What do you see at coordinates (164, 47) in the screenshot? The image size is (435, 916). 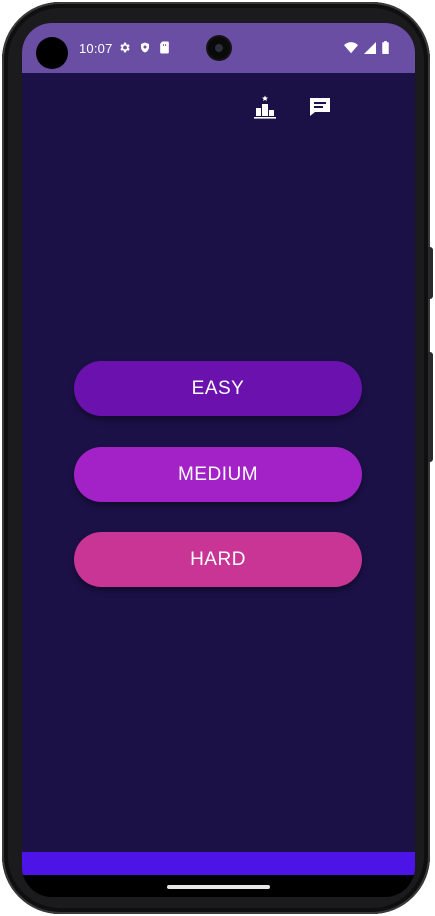 I see `sim-card-icon` at bounding box center [164, 47].